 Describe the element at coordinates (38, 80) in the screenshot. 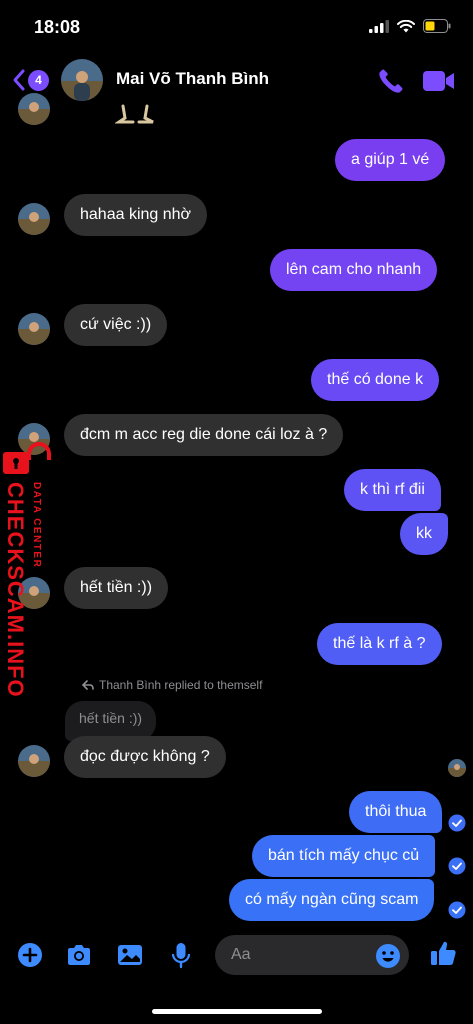

I see `unread-badge: 4` at that location.